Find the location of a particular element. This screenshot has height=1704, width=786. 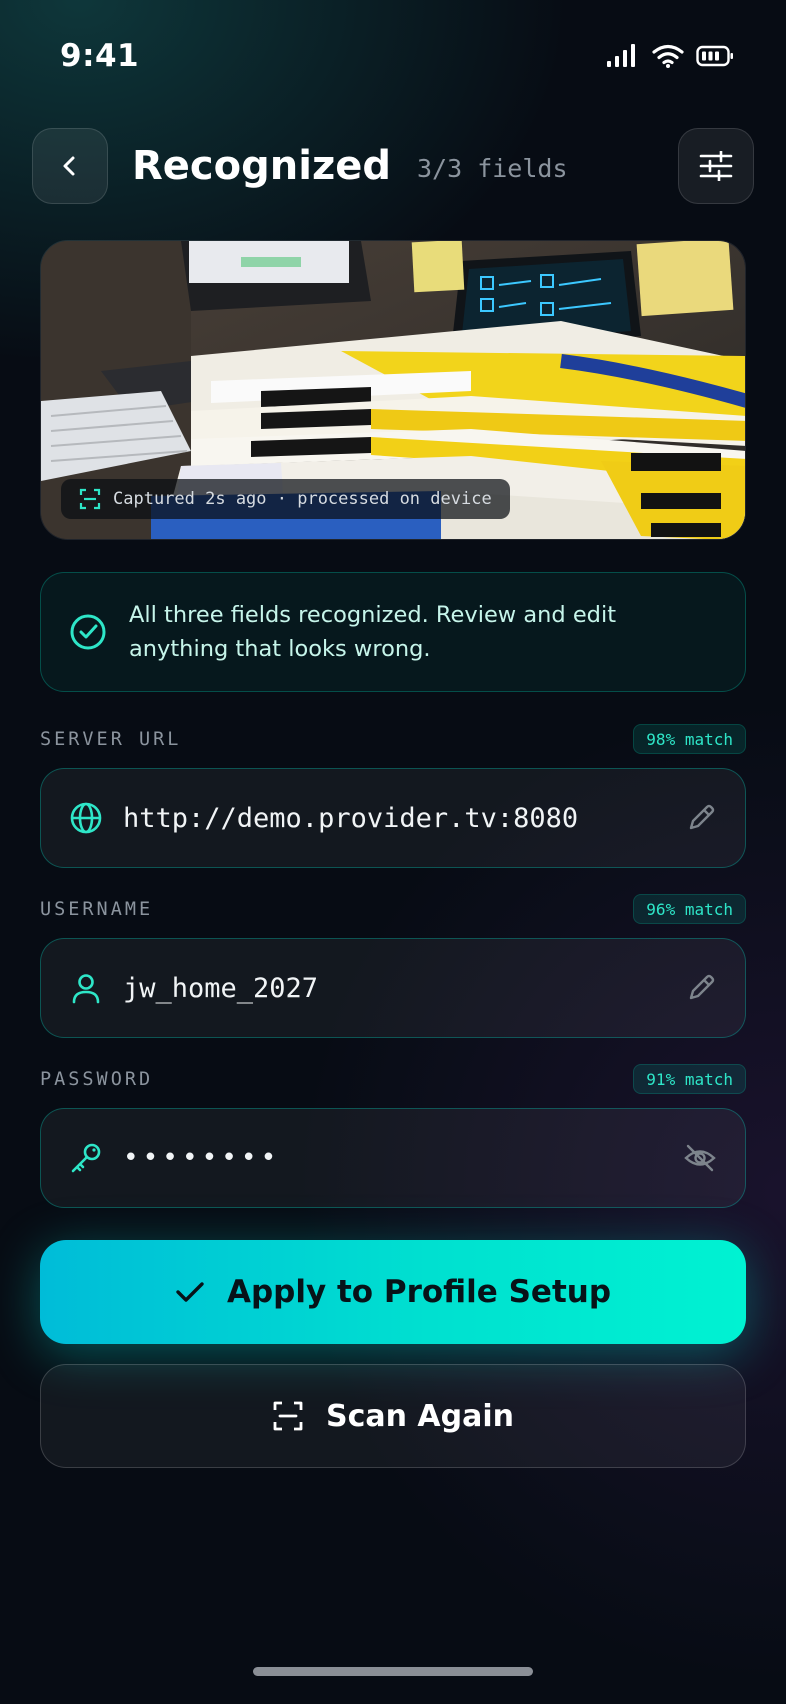

server-url-label-row: SERVER URL 98% match is located at coordinates (393, 739).